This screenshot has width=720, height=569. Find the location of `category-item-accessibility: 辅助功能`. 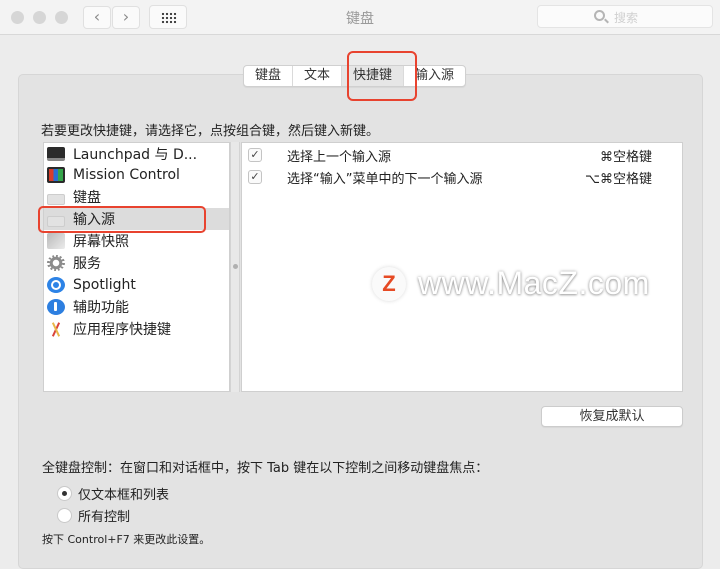

category-item-accessibility: 辅助功能 is located at coordinates (136, 307).